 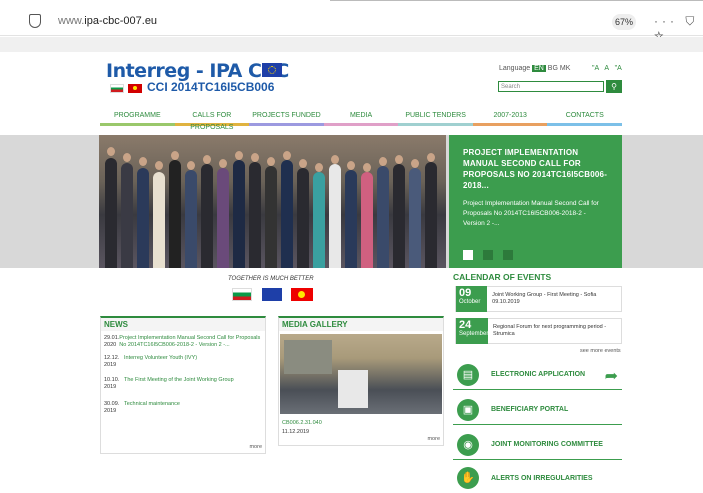 I want to click on search-input: Search, so click(x=551, y=86).